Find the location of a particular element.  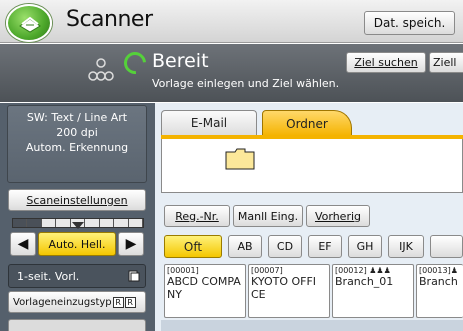

entry-name: Branch is located at coordinates (438, 281).